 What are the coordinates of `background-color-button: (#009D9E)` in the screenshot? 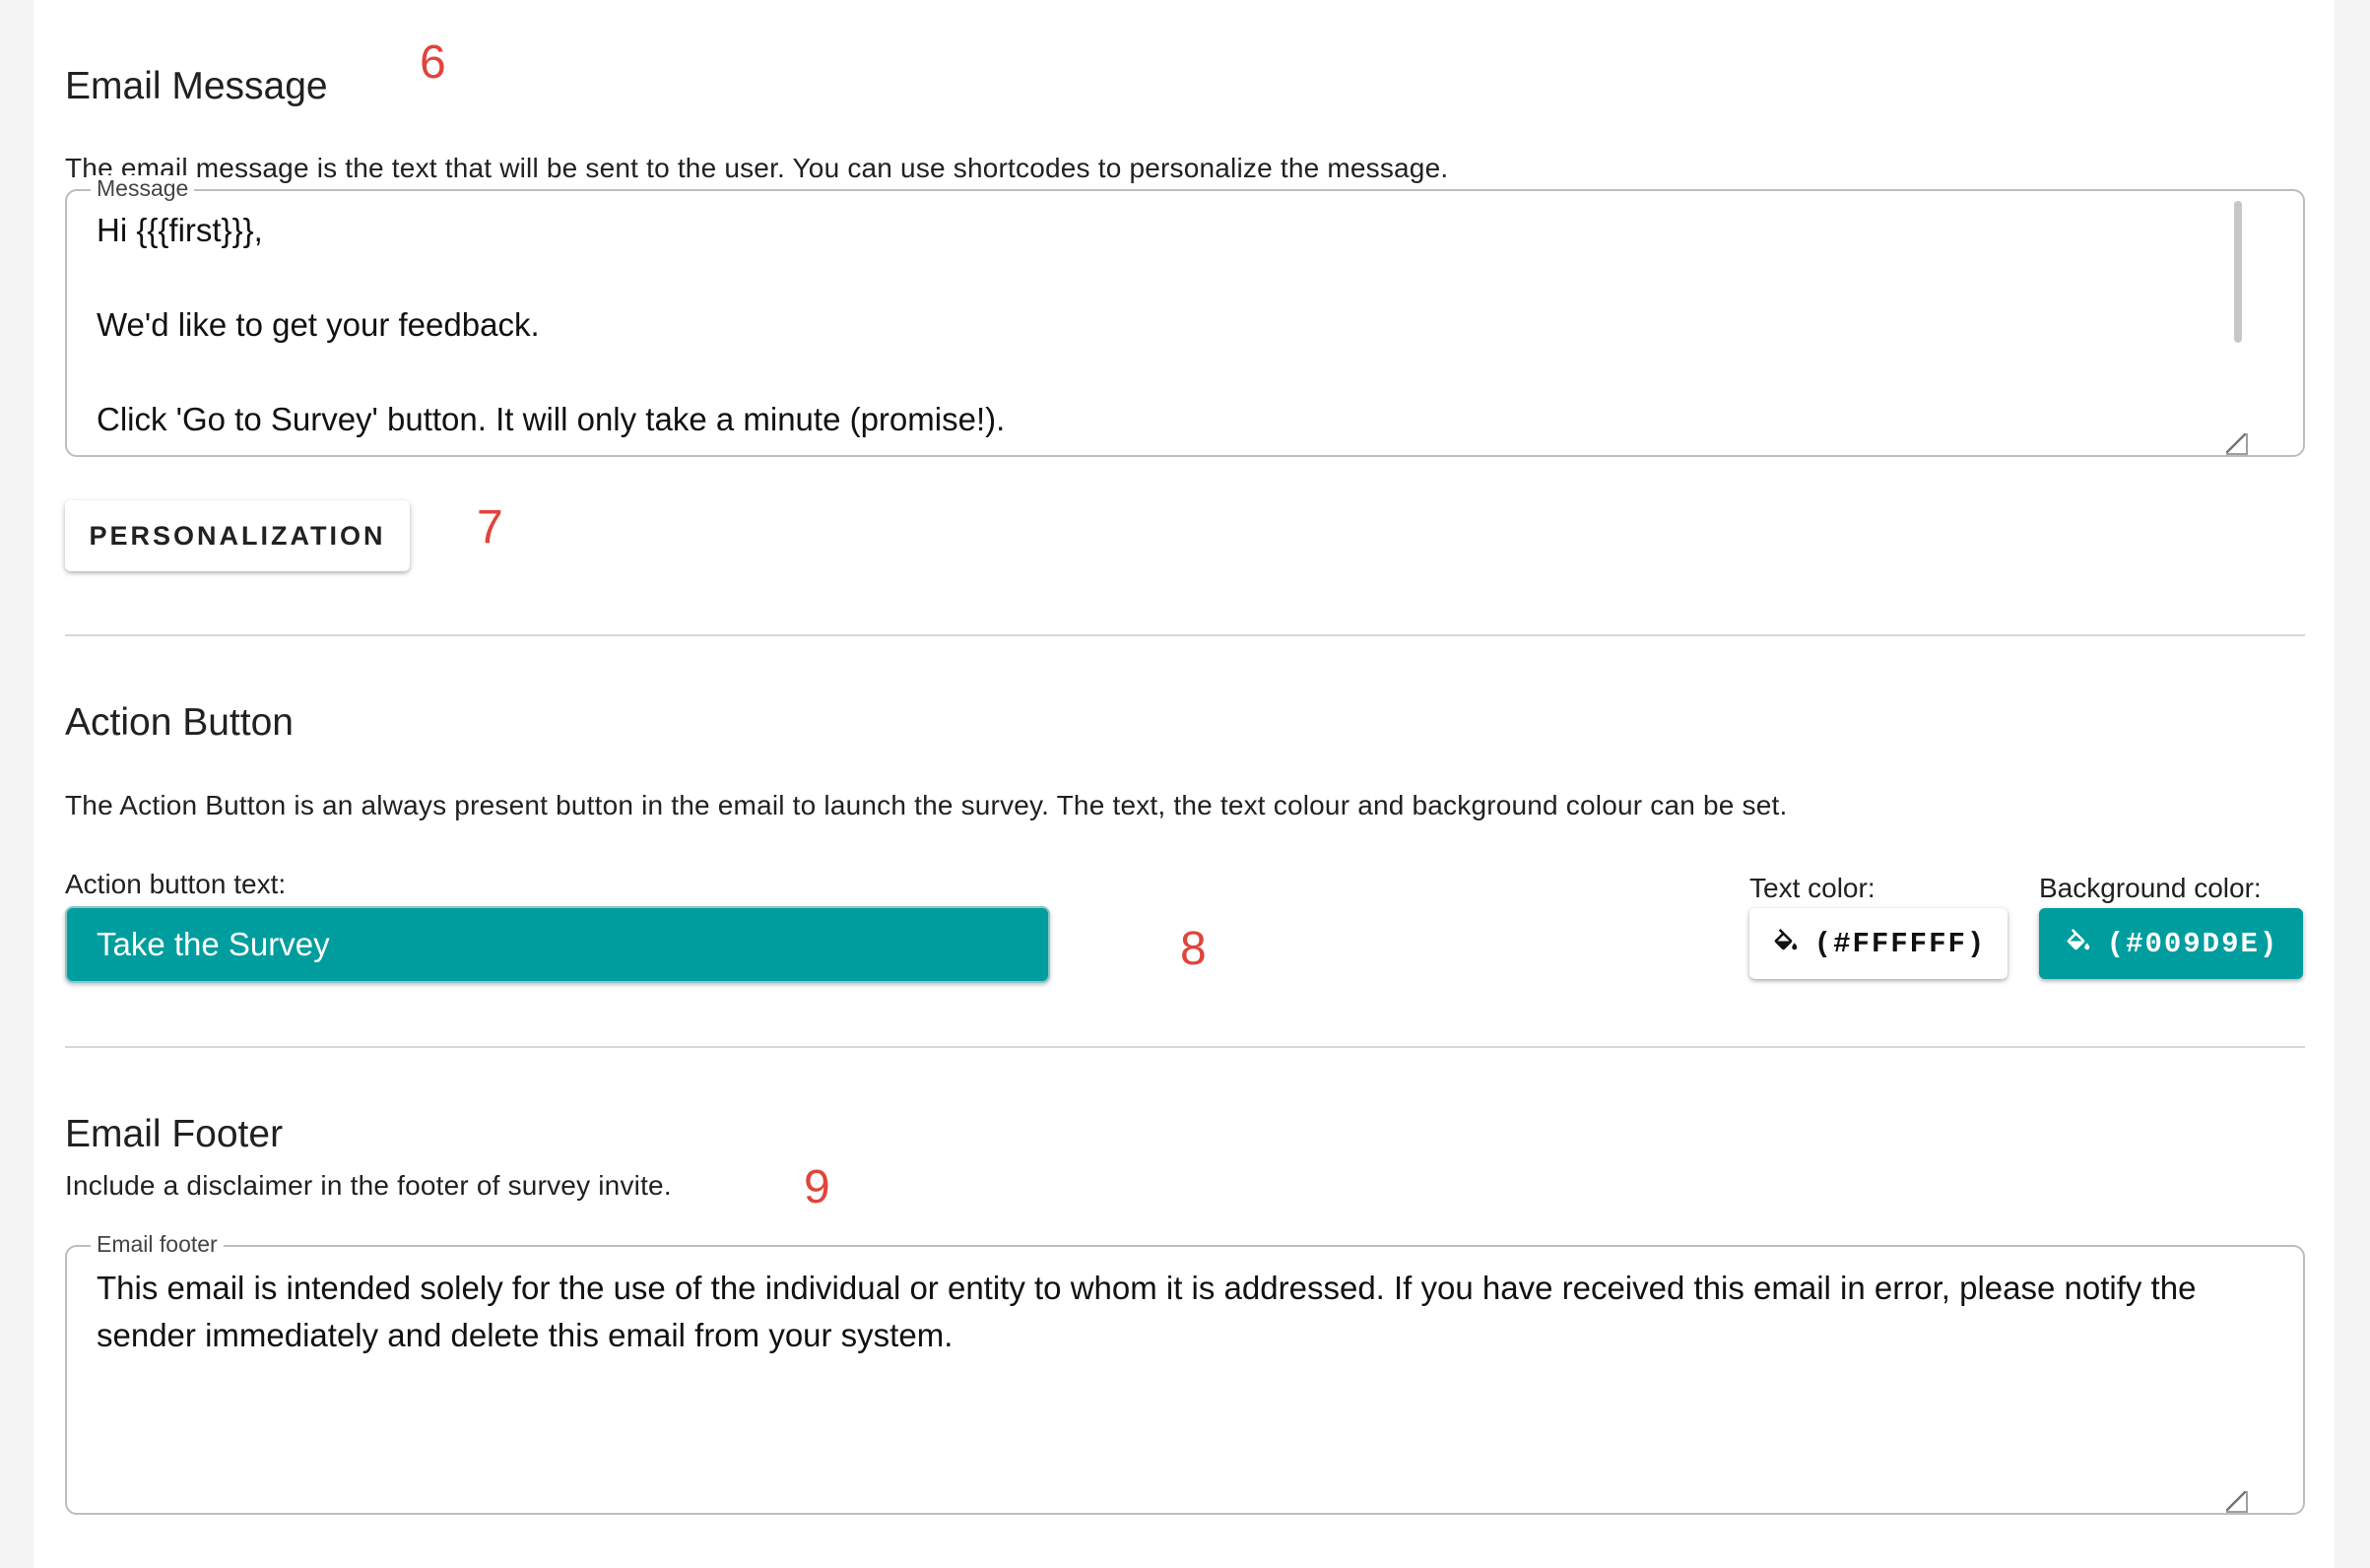 It's located at (2171, 944).